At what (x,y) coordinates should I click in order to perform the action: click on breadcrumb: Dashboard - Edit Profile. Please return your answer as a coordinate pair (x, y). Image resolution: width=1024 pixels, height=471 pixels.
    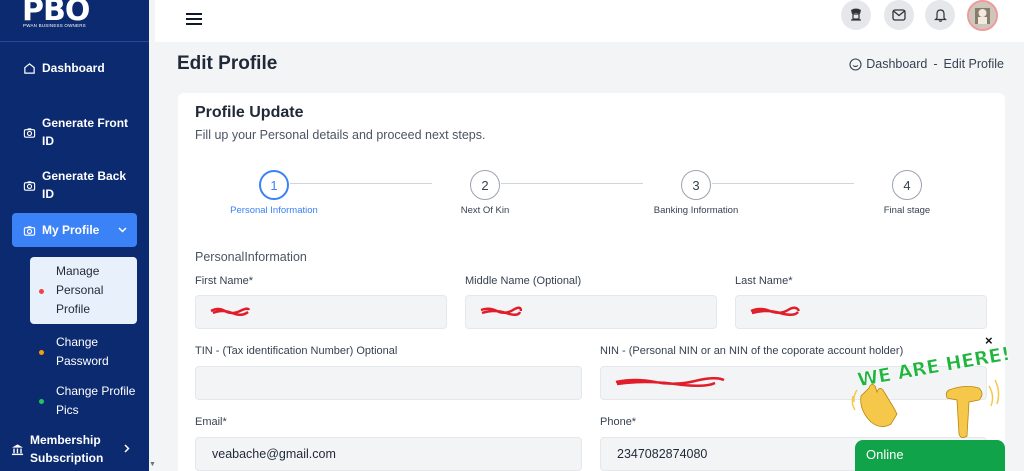
    Looking at the image, I should click on (926, 64).